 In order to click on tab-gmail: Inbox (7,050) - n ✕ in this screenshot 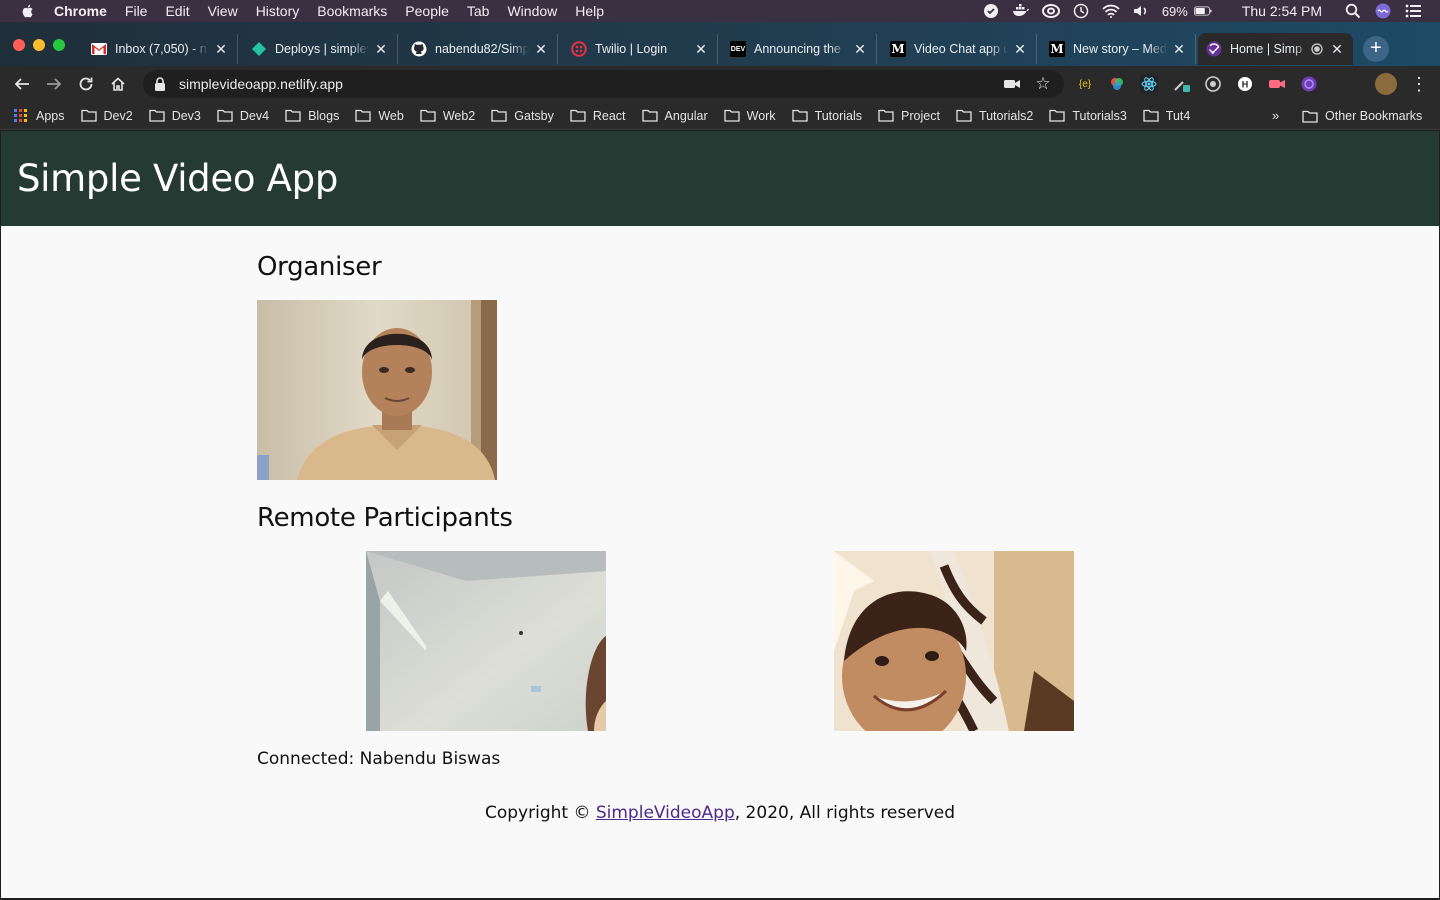, I will do `click(160, 49)`.